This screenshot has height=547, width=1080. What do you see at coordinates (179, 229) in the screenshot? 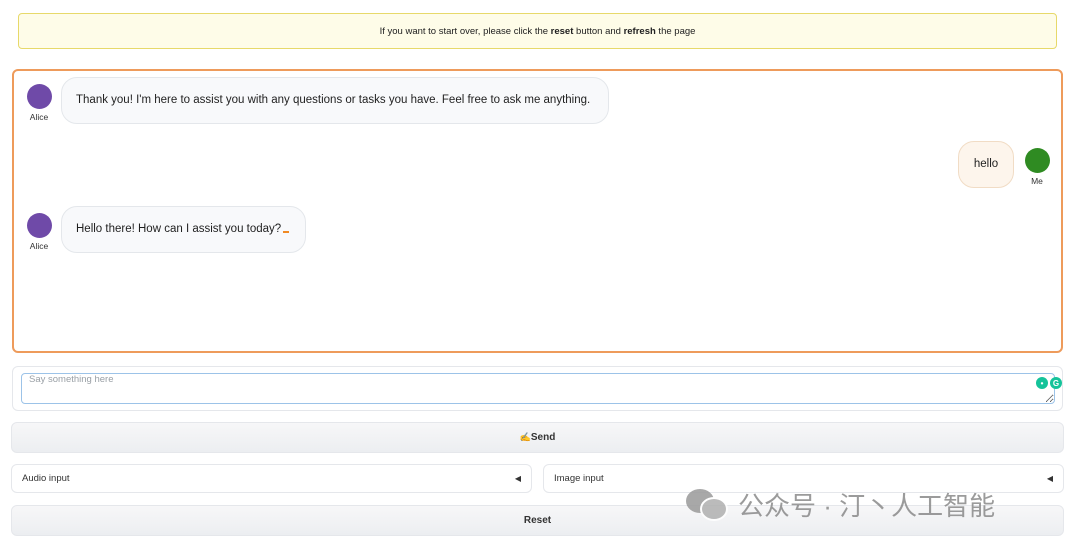
I see `message-text: Hello there! How can I assist you today?` at bounding box center [179, 229].